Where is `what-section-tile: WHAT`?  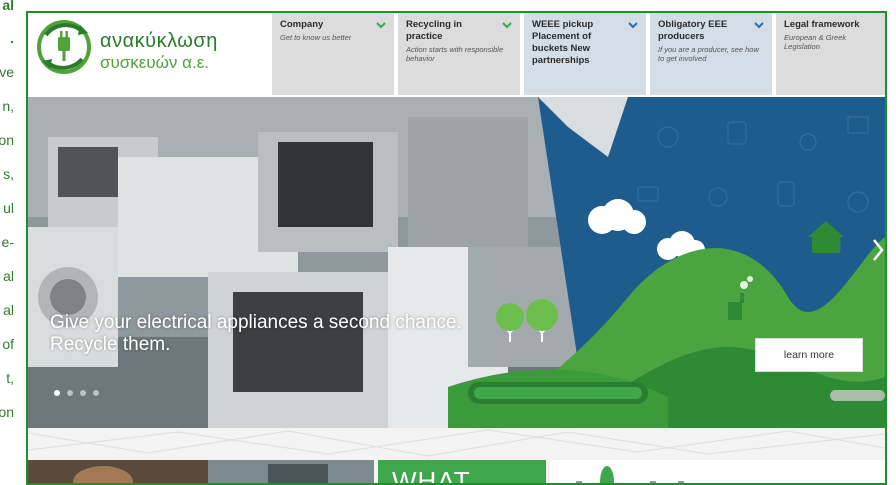
what-section-tile: WHAT is located at coordinates (462, 472).